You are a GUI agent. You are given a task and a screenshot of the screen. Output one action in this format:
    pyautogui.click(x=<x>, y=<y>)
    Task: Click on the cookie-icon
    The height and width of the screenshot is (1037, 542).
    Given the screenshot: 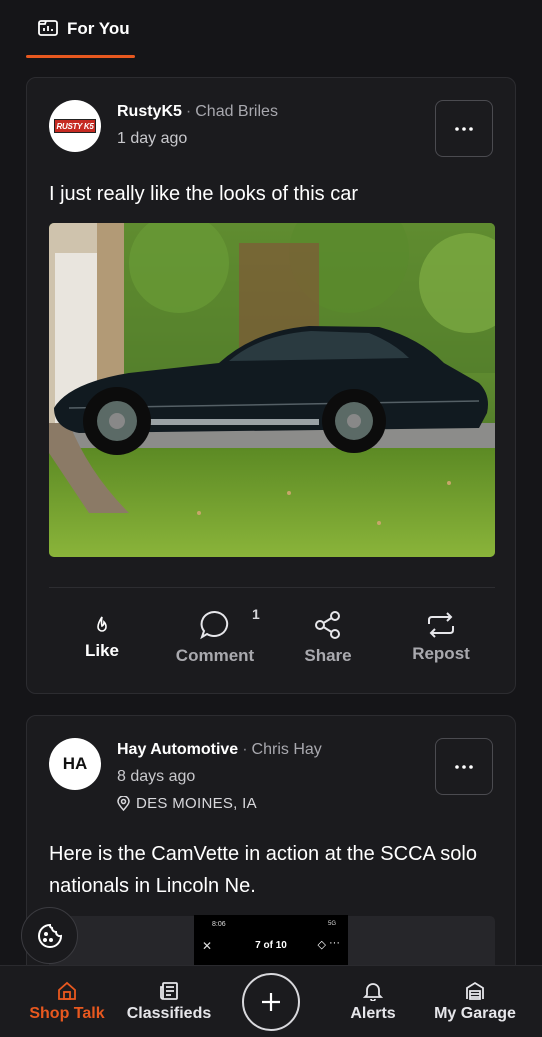 What is the action you would take?
    pyautogui.click(x=49, y=935)
    